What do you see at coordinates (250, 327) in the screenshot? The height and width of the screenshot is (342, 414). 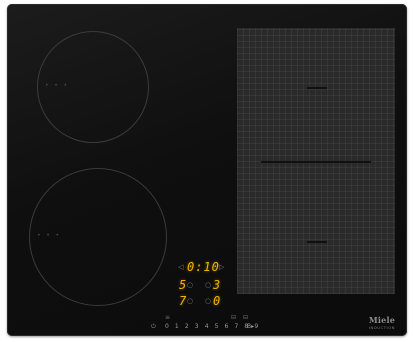 I see `boost-icon: B▸` at bounding box center [250, 327].